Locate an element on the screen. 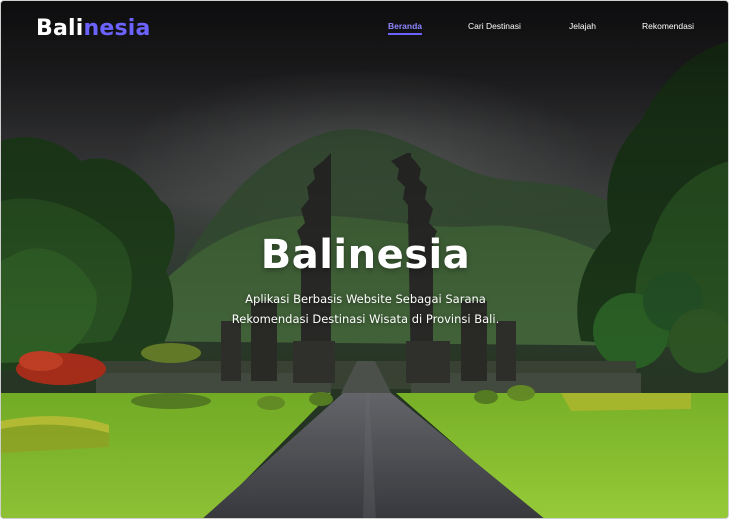 The image size is (729, 519). hero-subtitle-line-1: Aplikasi Berbasis Website Sebagai Sarana is located at coordinates (365, 299).